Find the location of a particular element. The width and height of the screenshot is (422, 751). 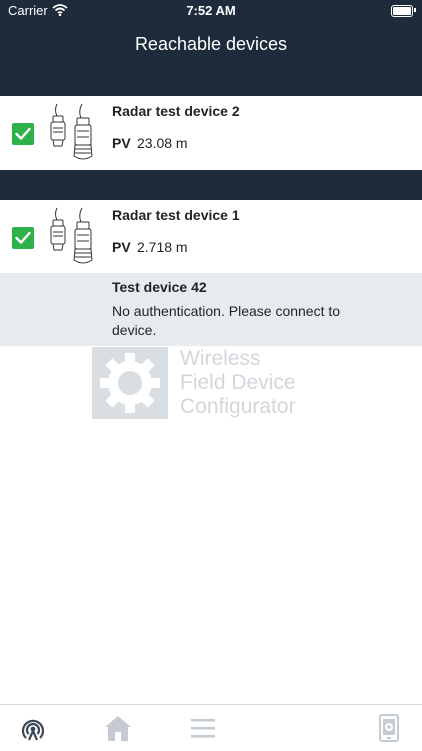

section-separator is located at coordinates (211, 185).